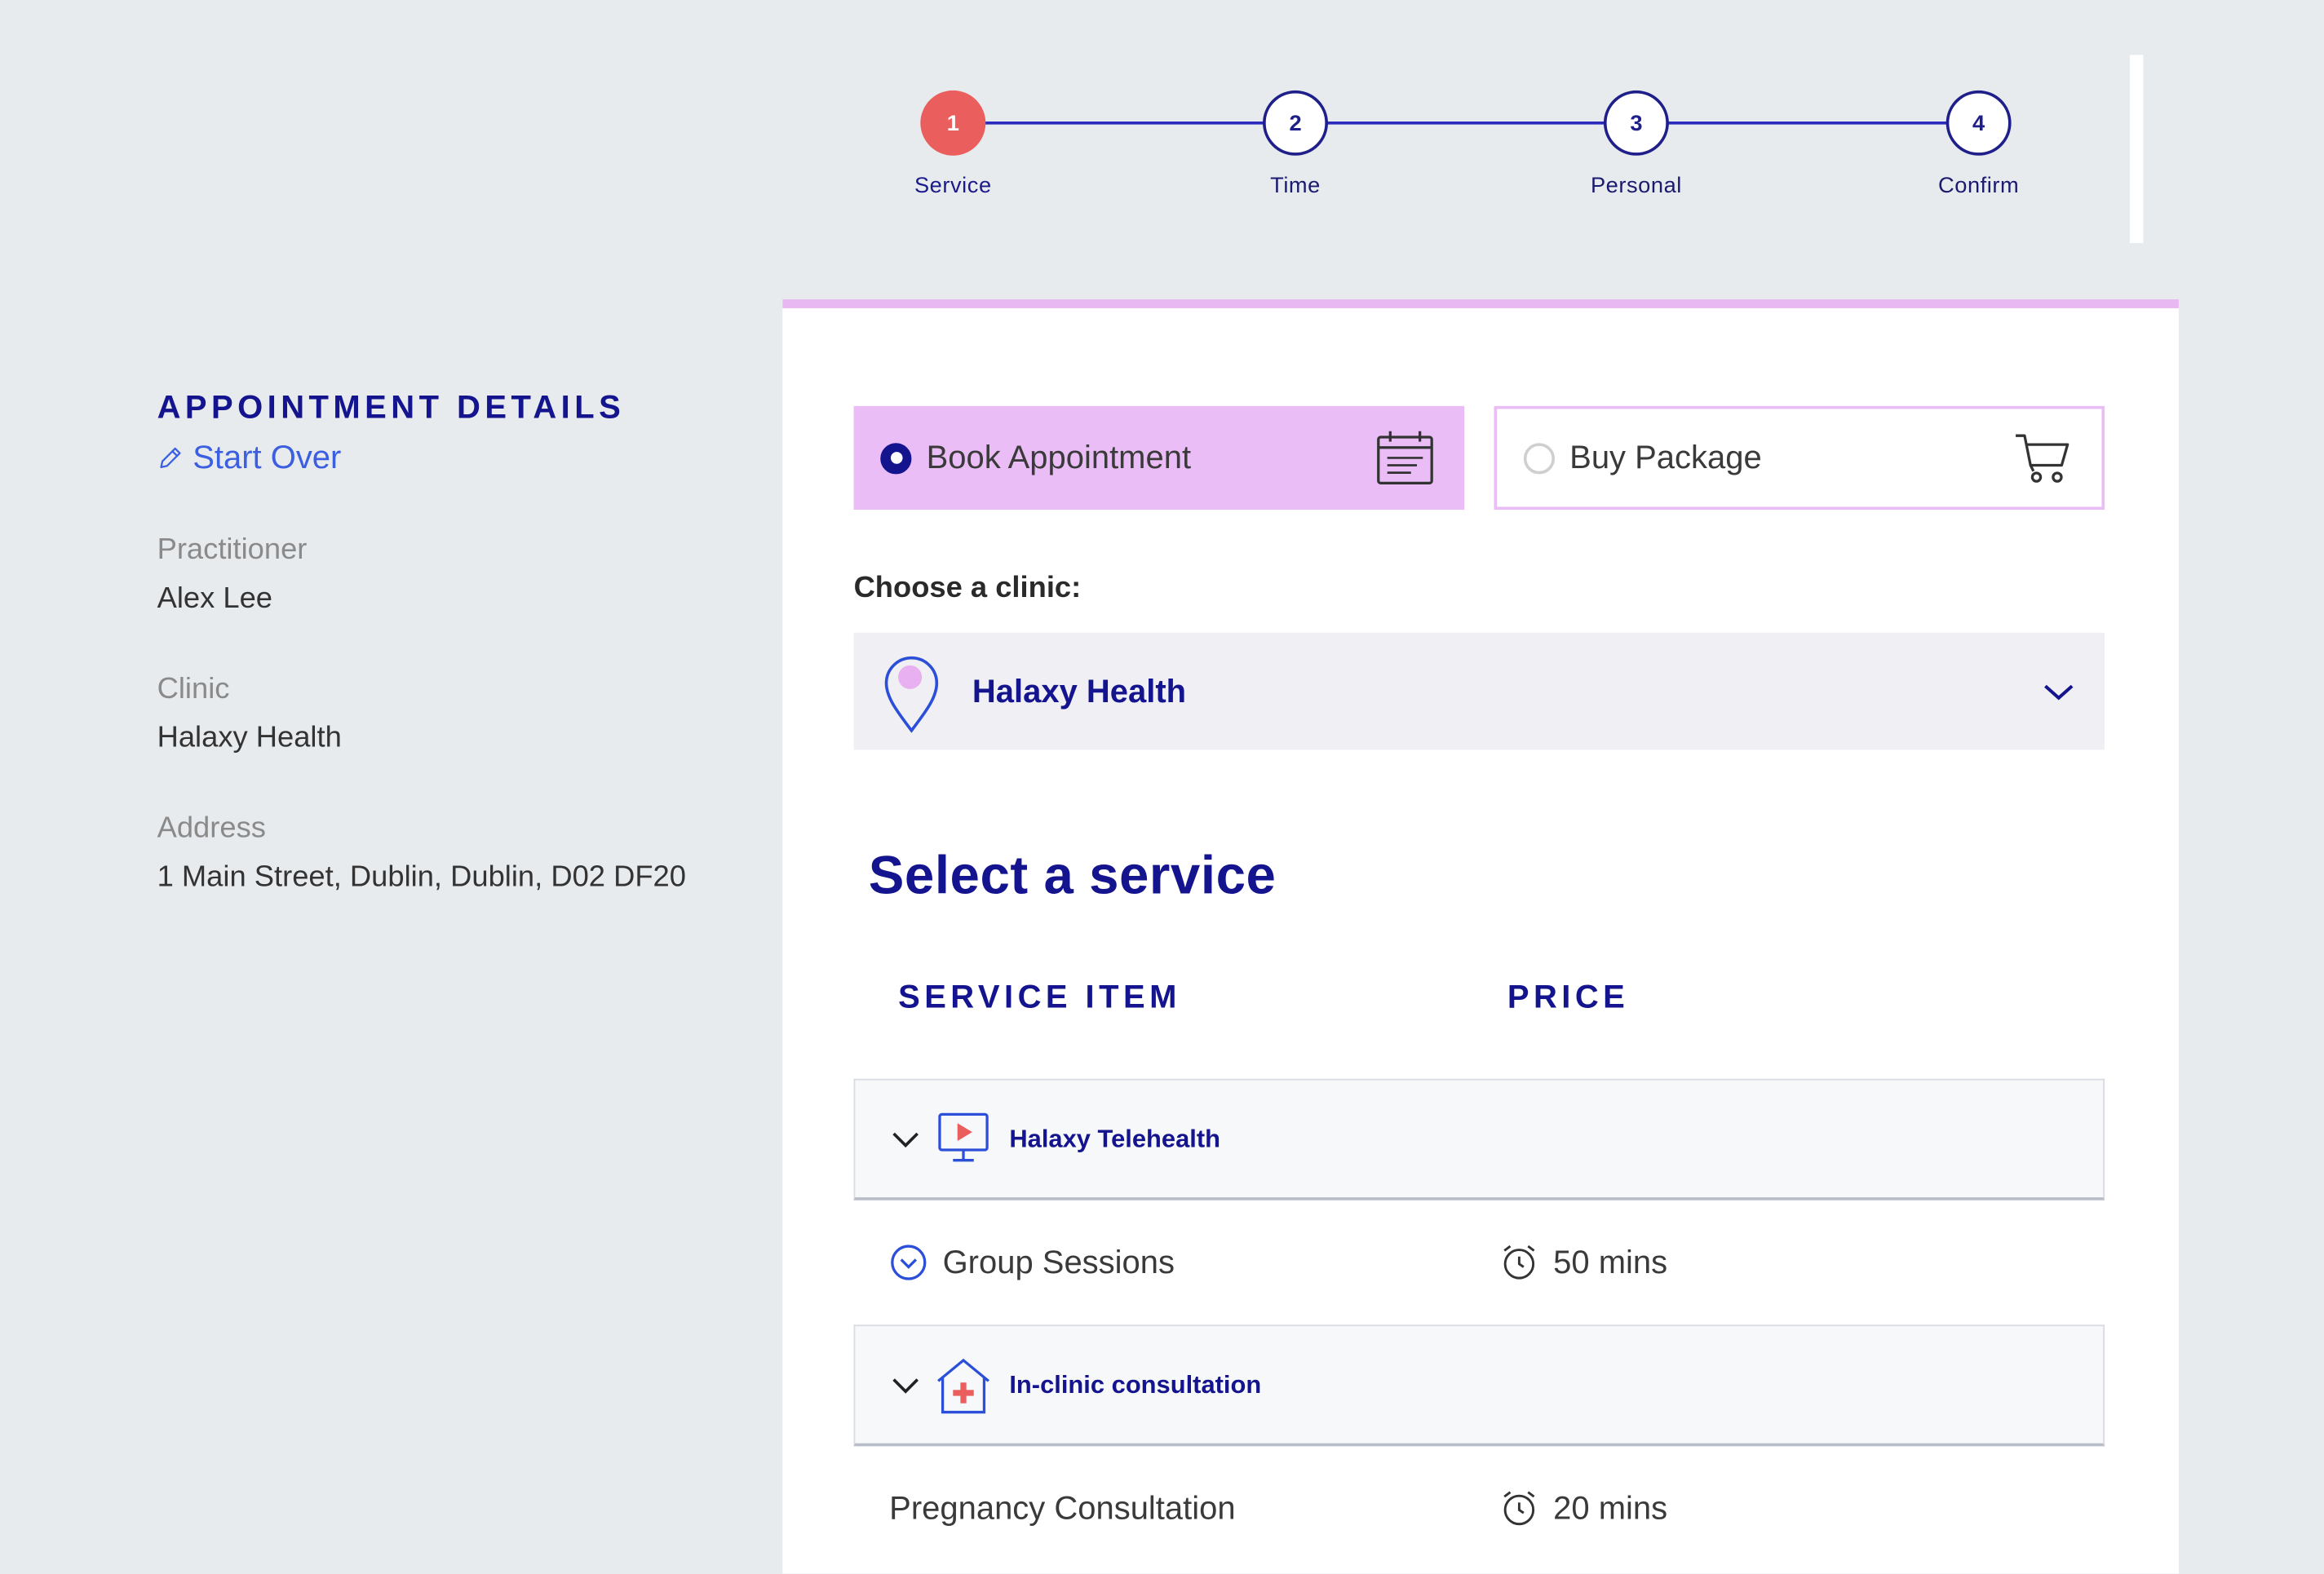 The width and height of the screenshot is (2324, 1574). Describe the element at coordinates (1479, 1508) in the screenshot. I see `service-row-pregnancy-consultation: Pregnancy Consultation 20 mins` at that location.